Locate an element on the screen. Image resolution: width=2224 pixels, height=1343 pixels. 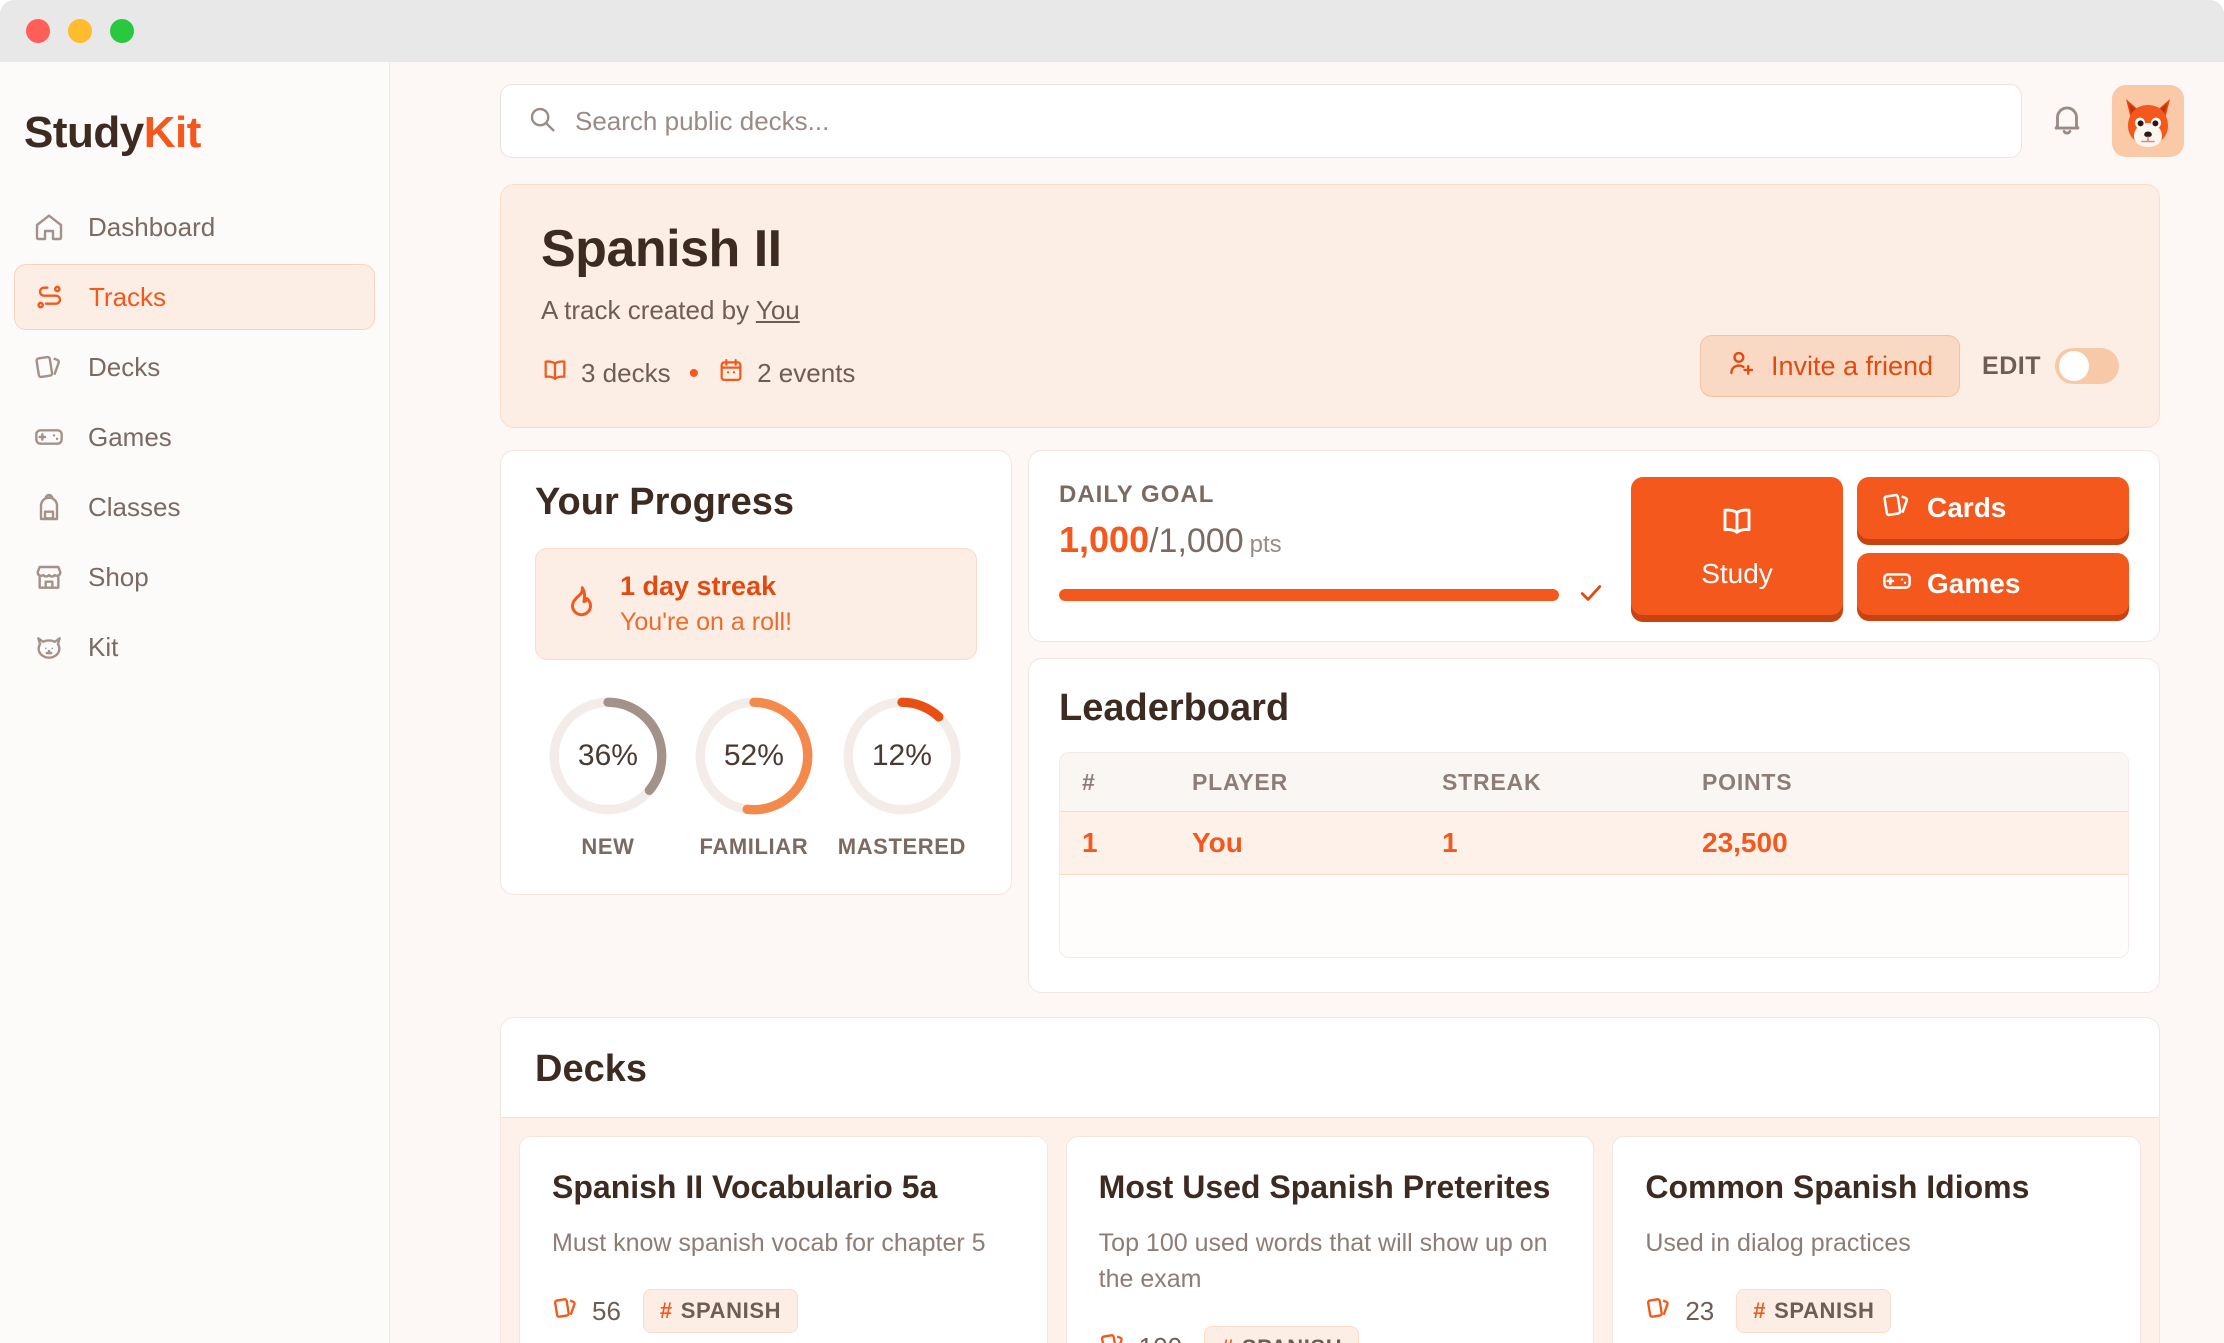
home-icon is located at coordinates (49, 227).